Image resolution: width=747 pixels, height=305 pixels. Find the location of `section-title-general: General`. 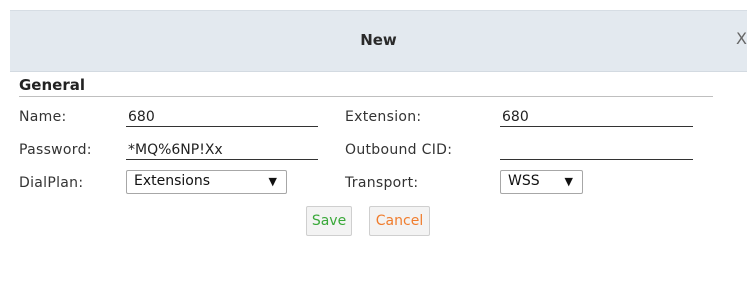

section-title-general: General is located at coordinates (52, 85).